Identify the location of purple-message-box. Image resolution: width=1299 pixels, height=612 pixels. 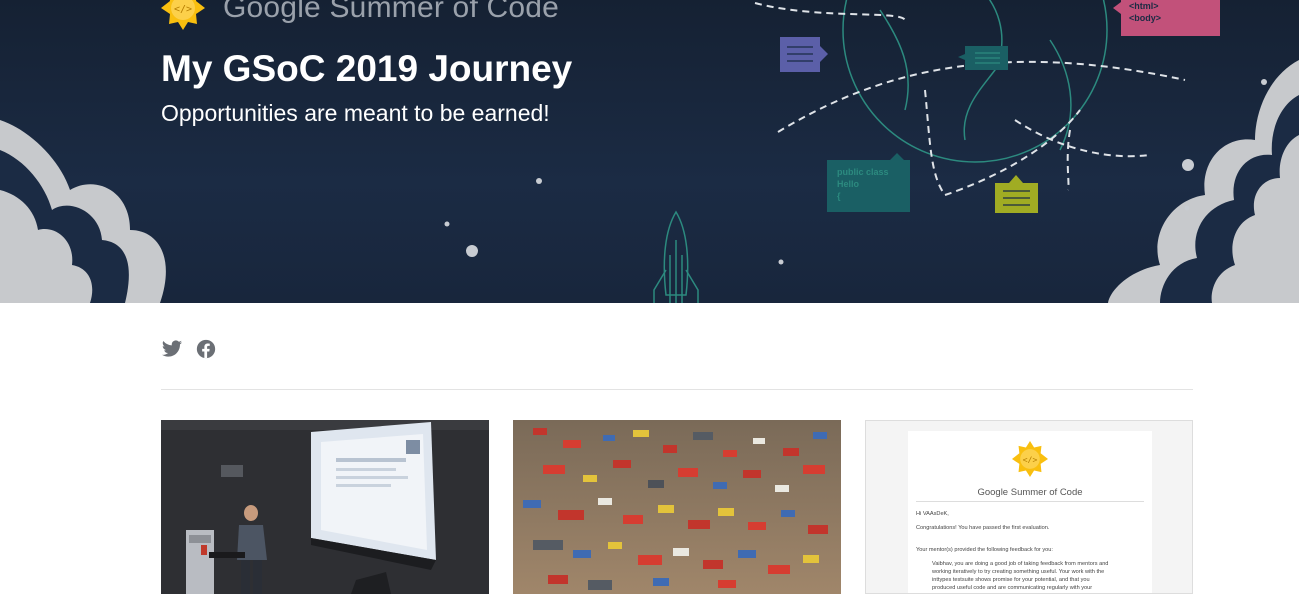
(804, 54).